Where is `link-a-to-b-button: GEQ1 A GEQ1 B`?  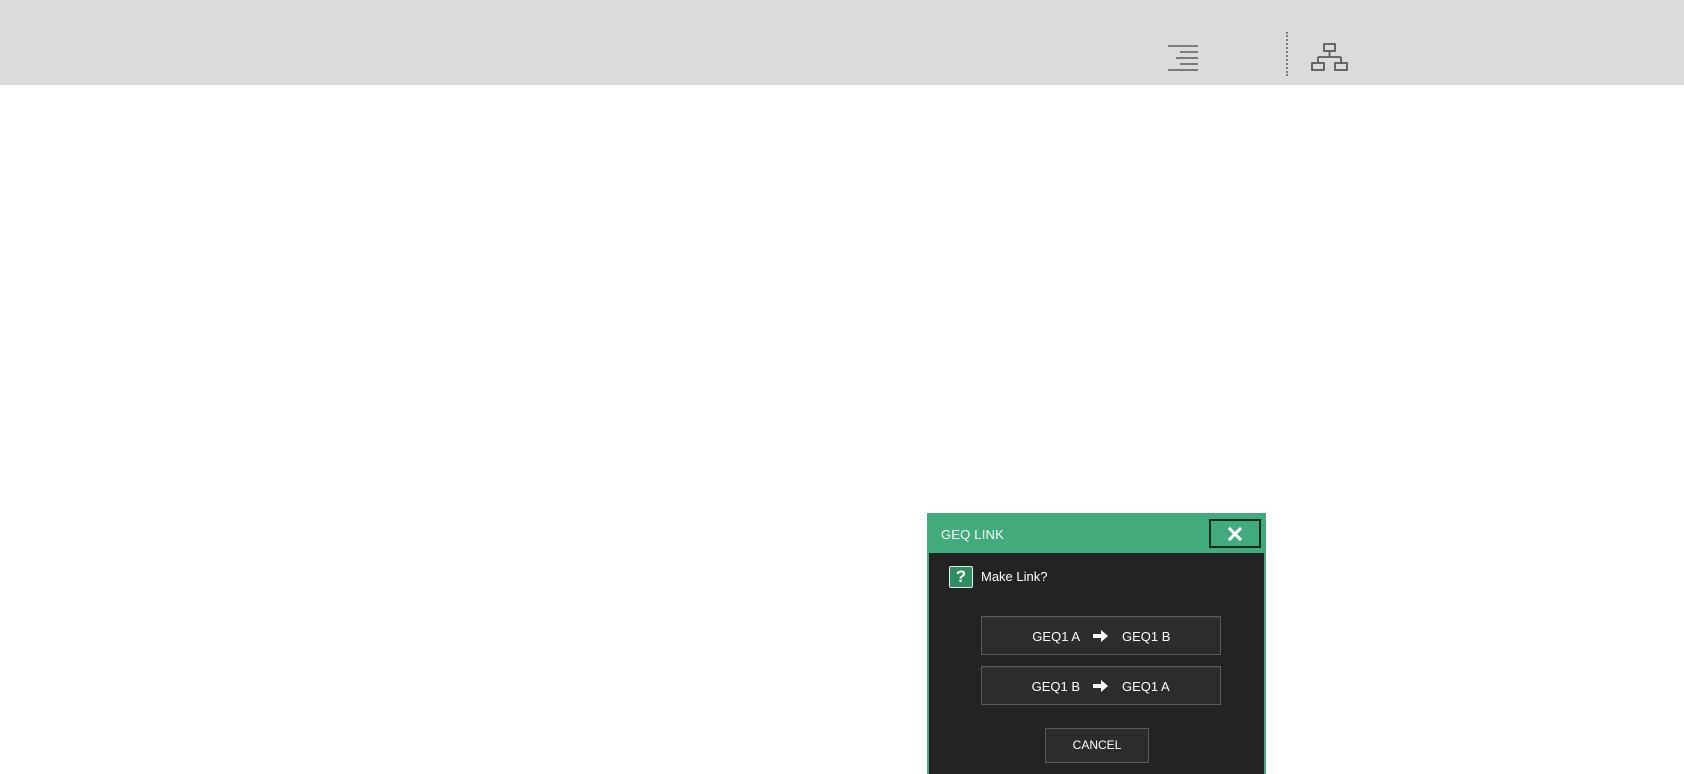 link-a-to-b-button: GEQ1 A GEQ1 B is located at coordinates (1101, 635).